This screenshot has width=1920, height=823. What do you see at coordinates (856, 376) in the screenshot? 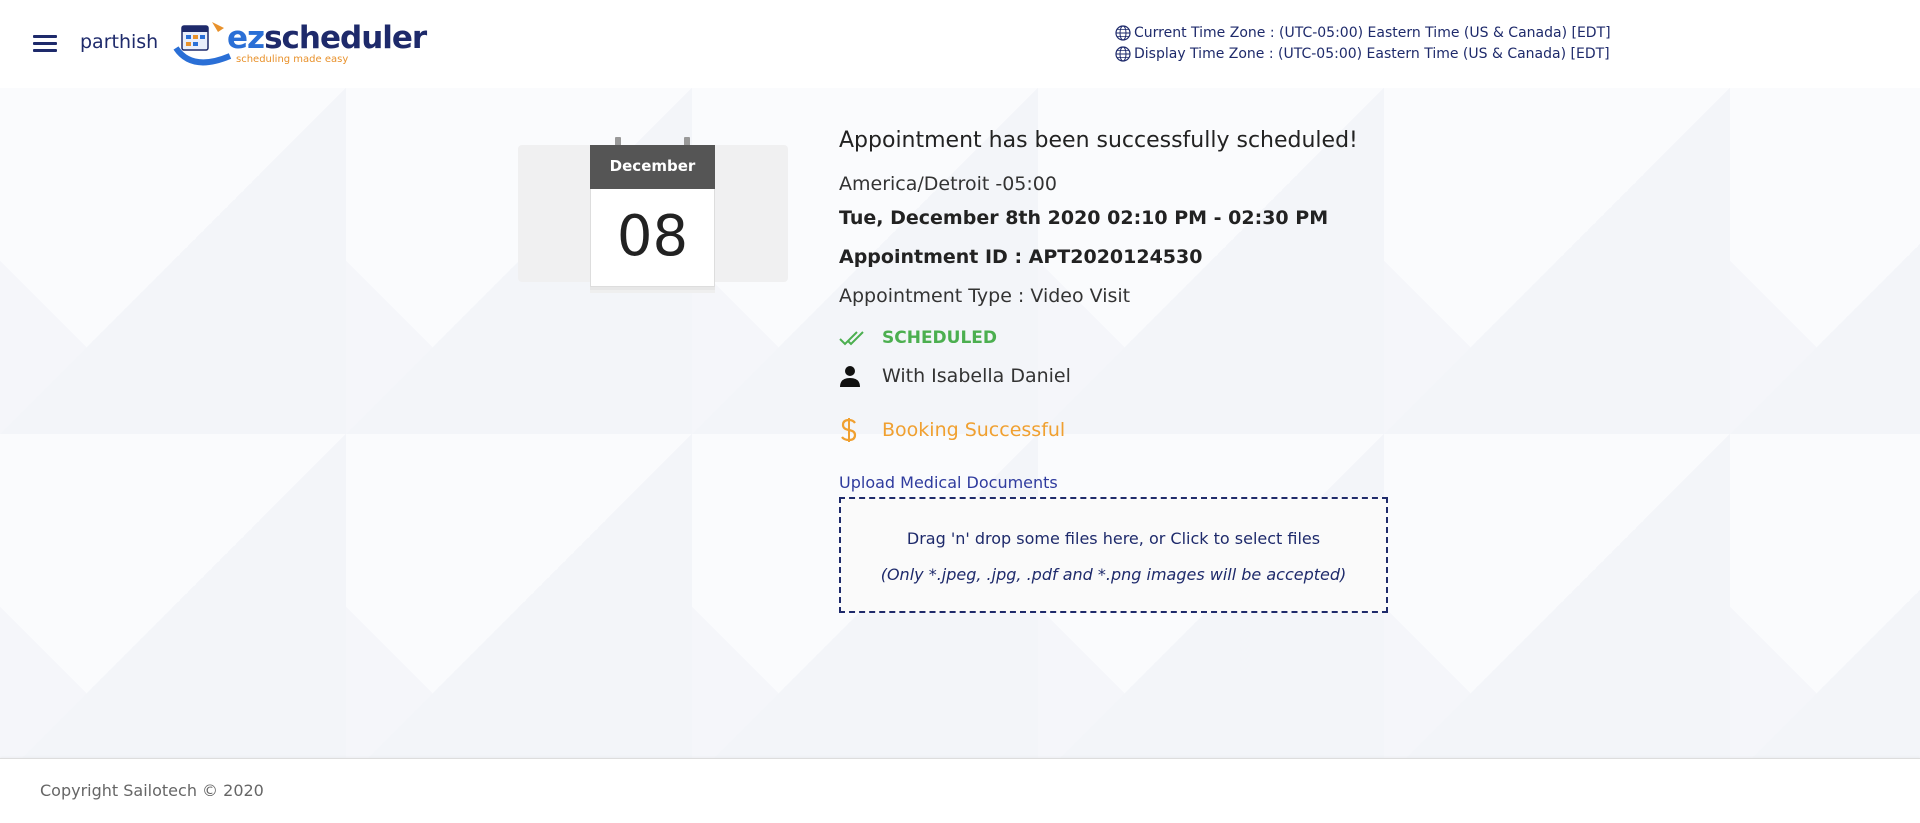
I see `person-icon` at bounding box center [856, 376].